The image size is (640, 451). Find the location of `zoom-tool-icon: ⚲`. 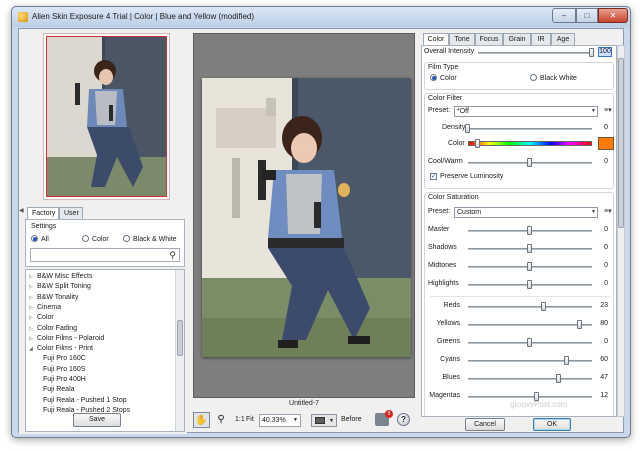

zoom-tool-icon: ⚲ is located at coordinates (221, 420).